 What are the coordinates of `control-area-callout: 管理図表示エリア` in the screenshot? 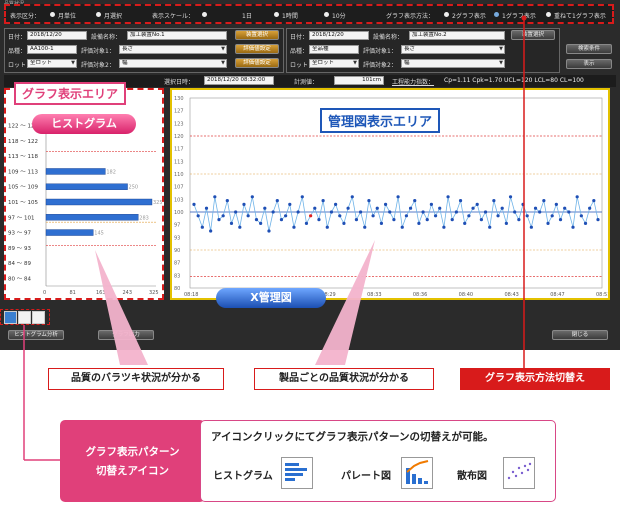 It's located at (380, 120).